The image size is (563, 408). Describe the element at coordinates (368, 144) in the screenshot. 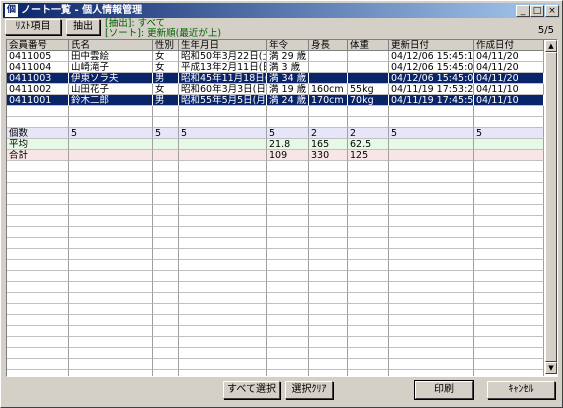

I see `cell-weight: 62.5` at that location.